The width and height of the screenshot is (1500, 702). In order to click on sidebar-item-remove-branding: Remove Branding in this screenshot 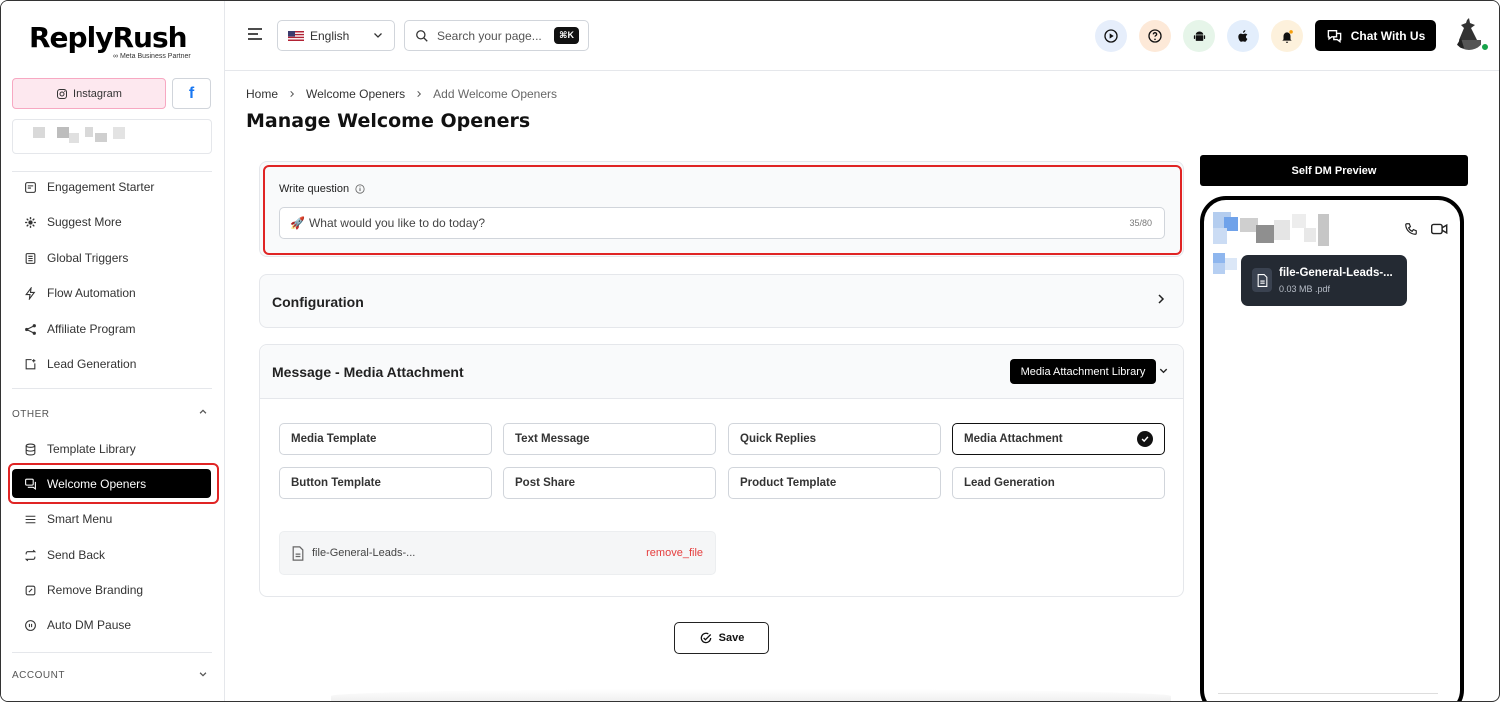, I will do `click(112, 590)`.